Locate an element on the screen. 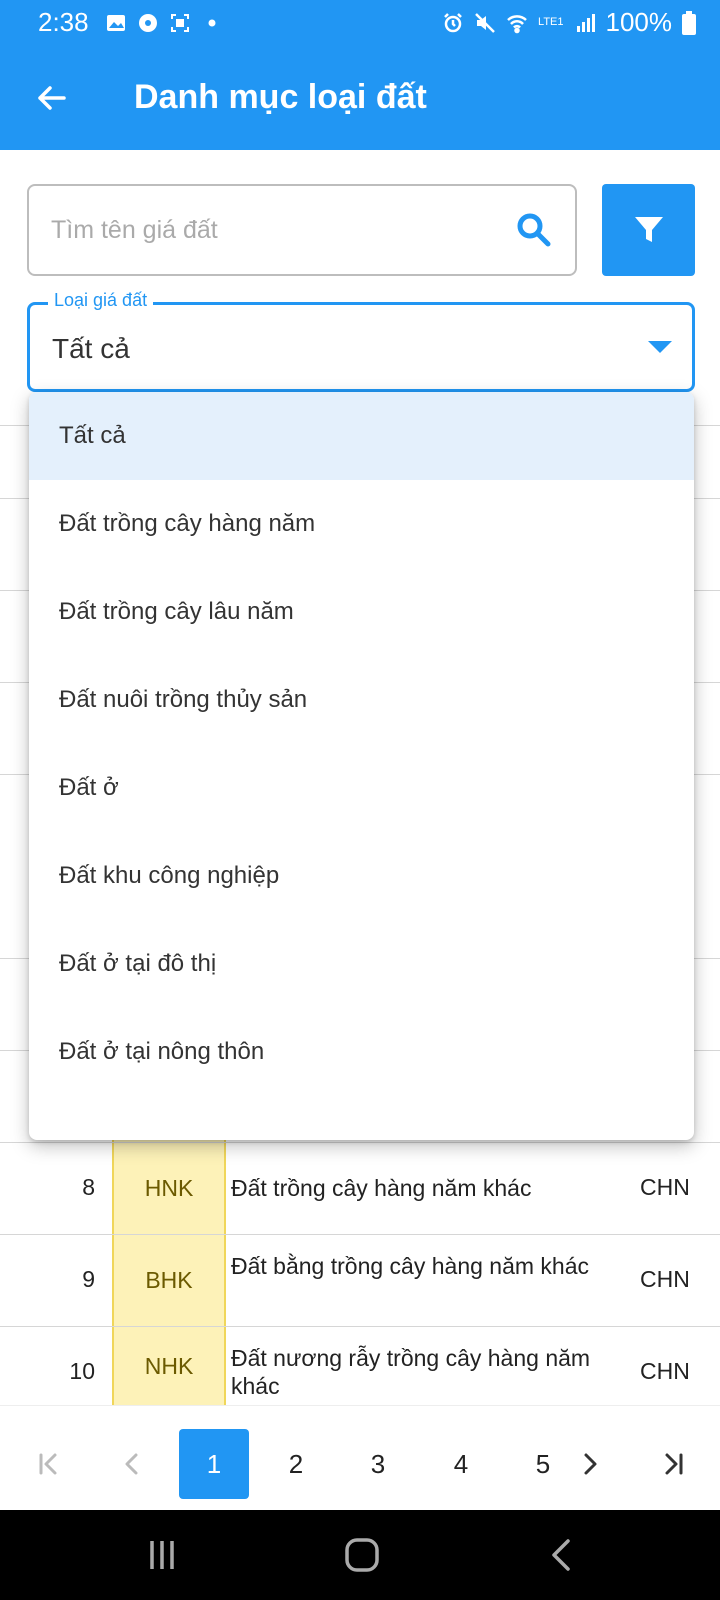  dropdown-option-perennial-crop-land: Đất trồng cây lâu năm is located at coordinates (361, 612).